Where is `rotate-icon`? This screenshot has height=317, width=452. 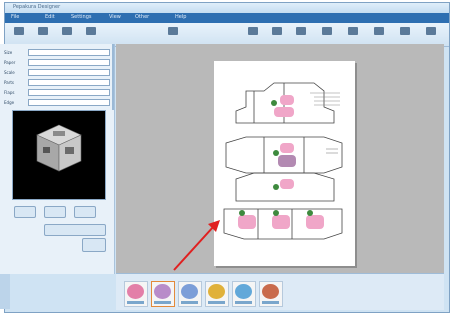
rotate-icon is located at coordinates (173, 31).